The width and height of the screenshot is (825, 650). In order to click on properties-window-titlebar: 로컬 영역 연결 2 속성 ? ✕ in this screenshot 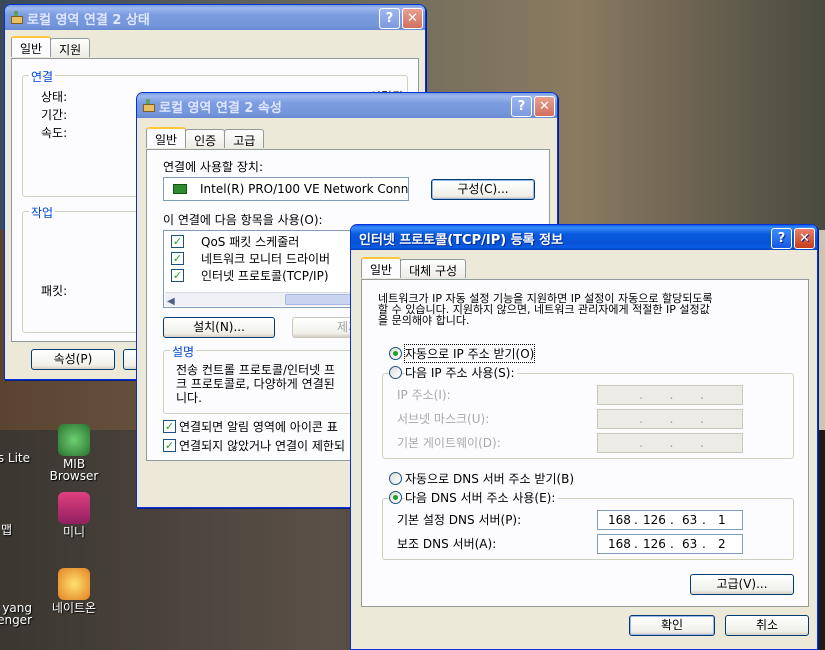, I will do `click(347, 105)`.